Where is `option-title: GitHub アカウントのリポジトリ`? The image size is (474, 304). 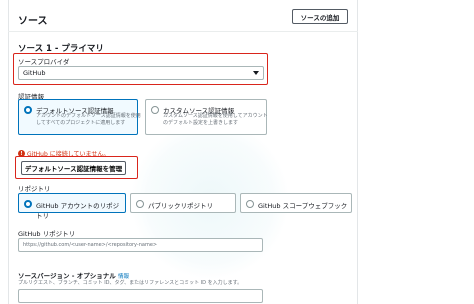
option-title: GitHub アカウントのリポジトリ is located at coordinates (78, 211).